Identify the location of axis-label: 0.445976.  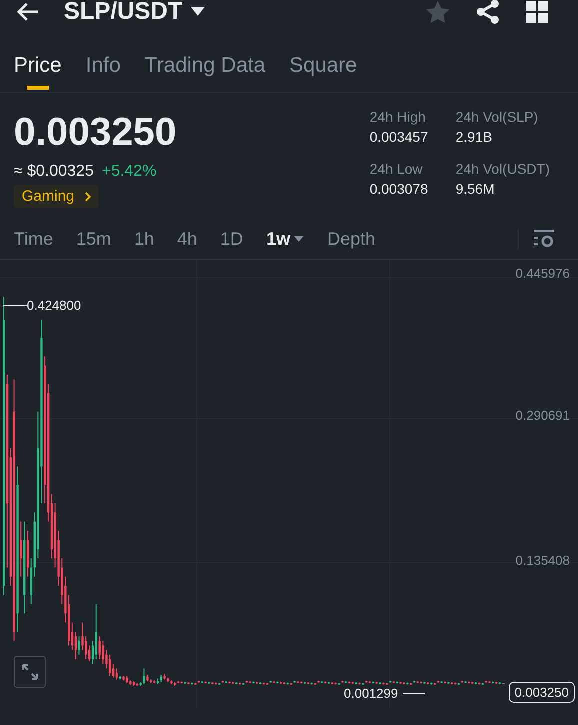
(543, 273).